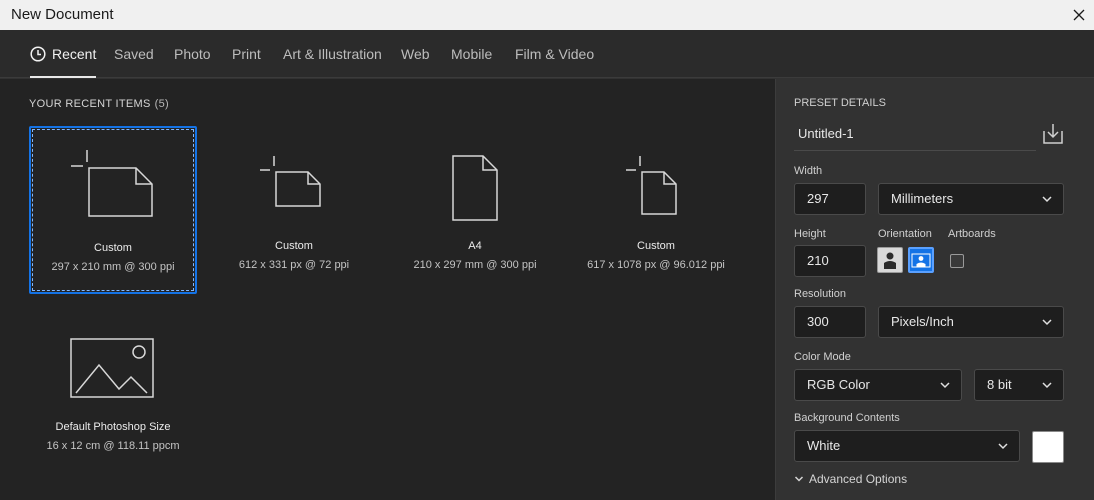 The height and width of the screenshot is (500, 1094). Describe the element at coordinates (810, 234) in the screenshot. I see `height-label: Height` at that location.